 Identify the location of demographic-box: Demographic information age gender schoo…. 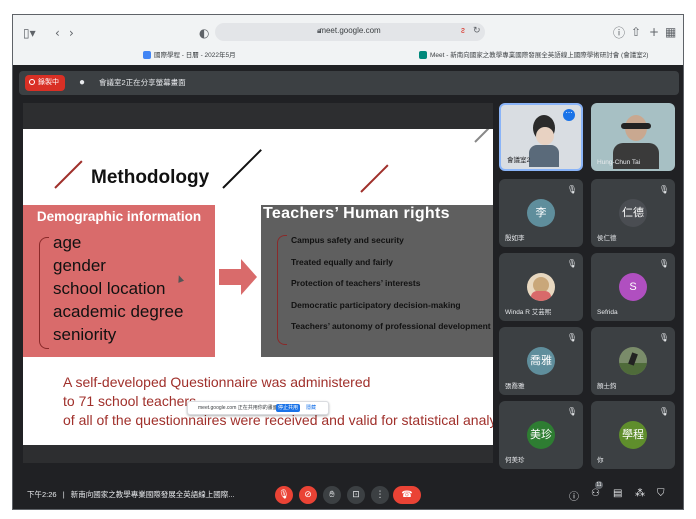
(119, 281).